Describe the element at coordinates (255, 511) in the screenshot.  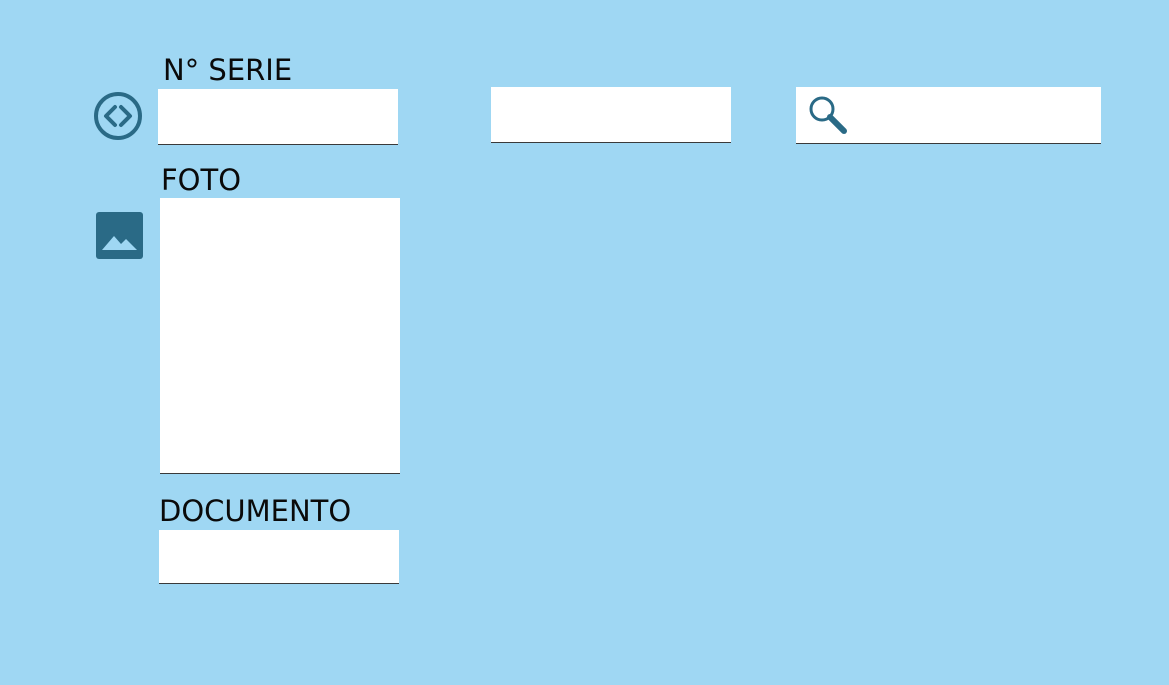
I see `document-label: DOCUMENTO` at that location.